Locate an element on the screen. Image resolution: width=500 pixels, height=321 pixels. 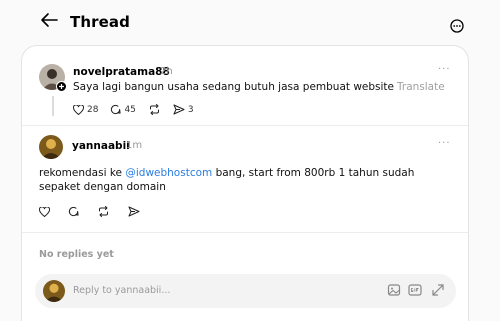
comment-count: 45 is located at coordinates (130, 109).